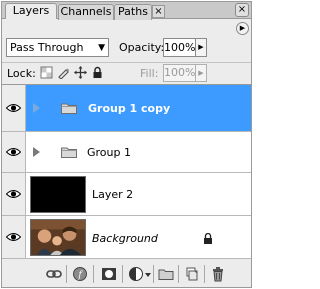 The width and height of the screenshot is (320, 289). What do you see at coordinates (54, 274) in the screenshot?
I see `link-layers-icon` at bounding box center [54, 274].